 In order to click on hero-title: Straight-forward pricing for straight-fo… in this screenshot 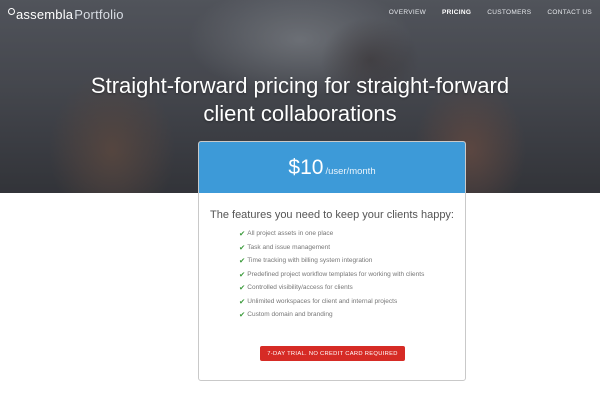, I will do `click(300, 100)`.